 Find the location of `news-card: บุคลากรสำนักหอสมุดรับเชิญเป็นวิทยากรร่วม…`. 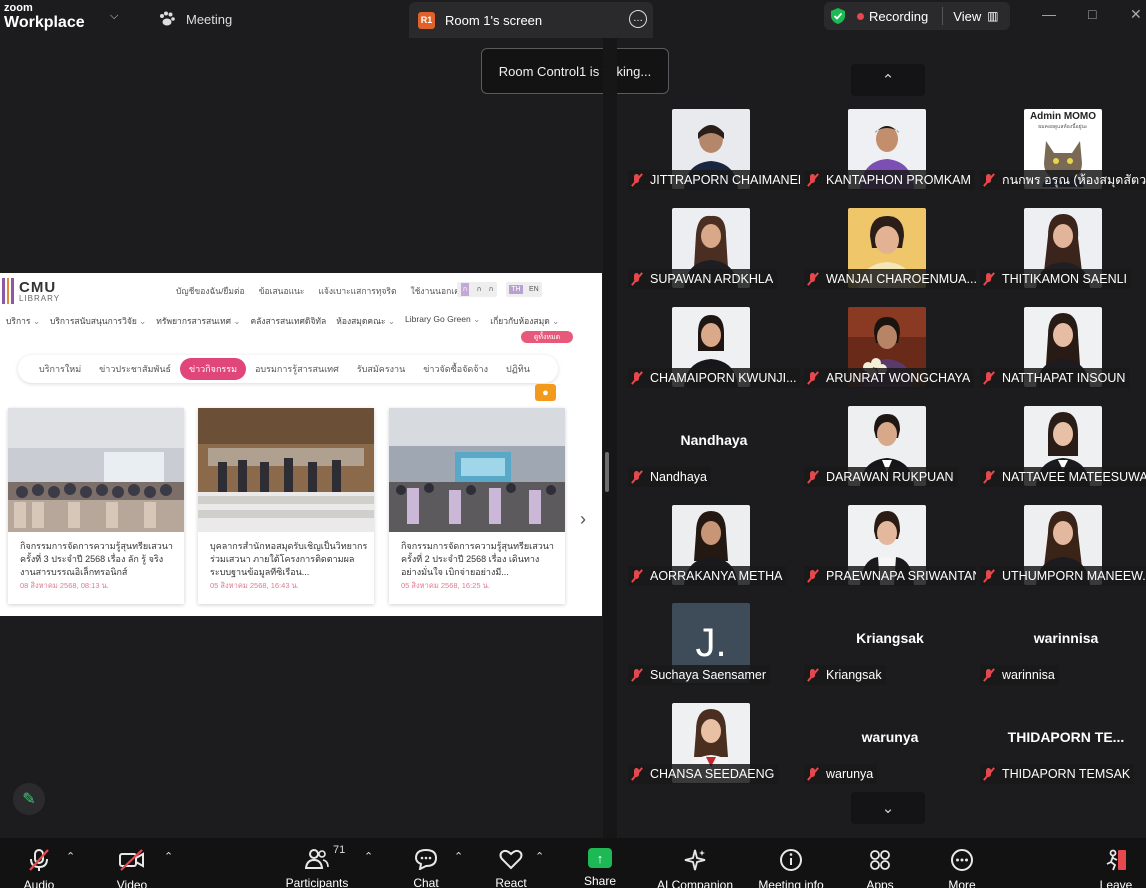

news-card: บุคลากรสำนักหอสมุดรับเชิญเป็นวิทยากรร่วม… is located at coordinates (286, 506).